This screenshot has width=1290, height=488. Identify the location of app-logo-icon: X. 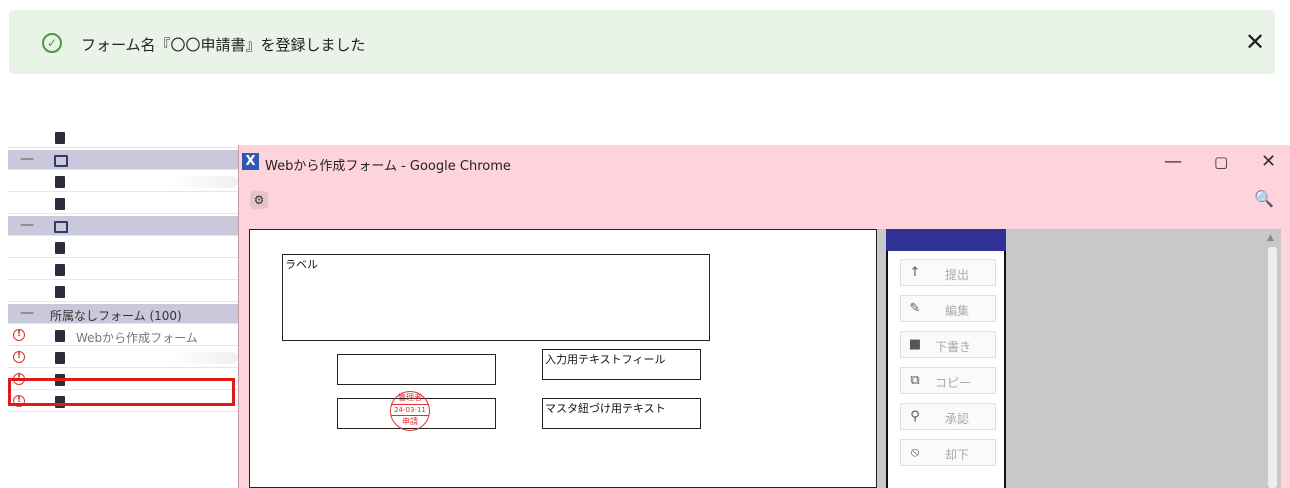
(250, 161).